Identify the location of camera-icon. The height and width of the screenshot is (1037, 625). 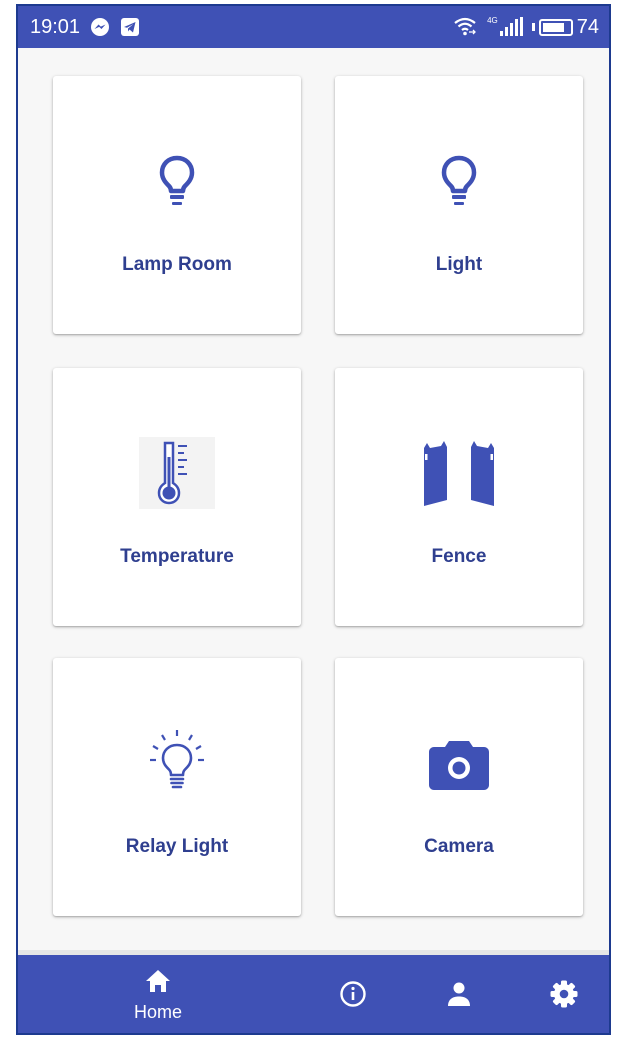
(459, 763).